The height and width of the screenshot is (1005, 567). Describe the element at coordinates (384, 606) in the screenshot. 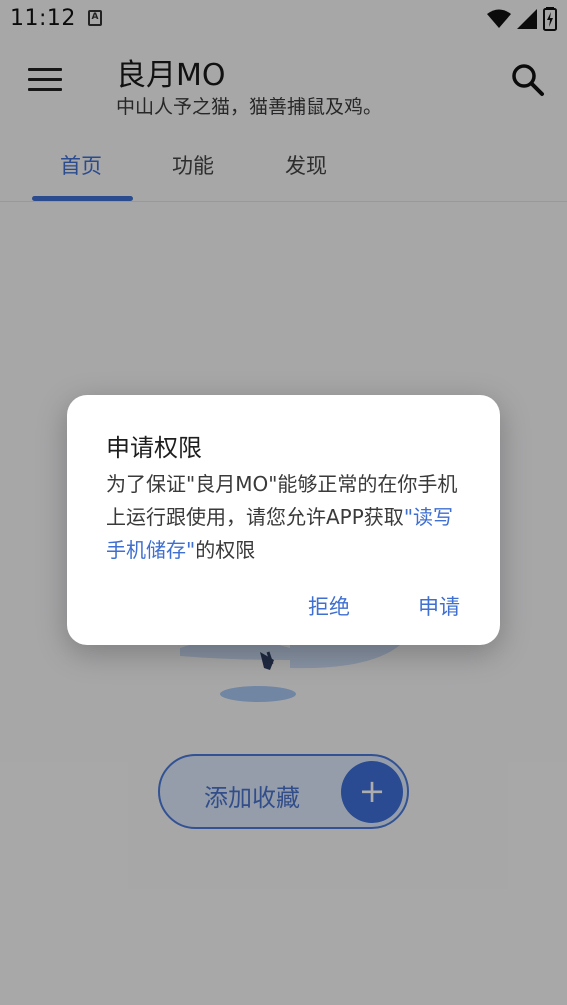

I see `dialog-actions: 拒绝 申请` at that location.